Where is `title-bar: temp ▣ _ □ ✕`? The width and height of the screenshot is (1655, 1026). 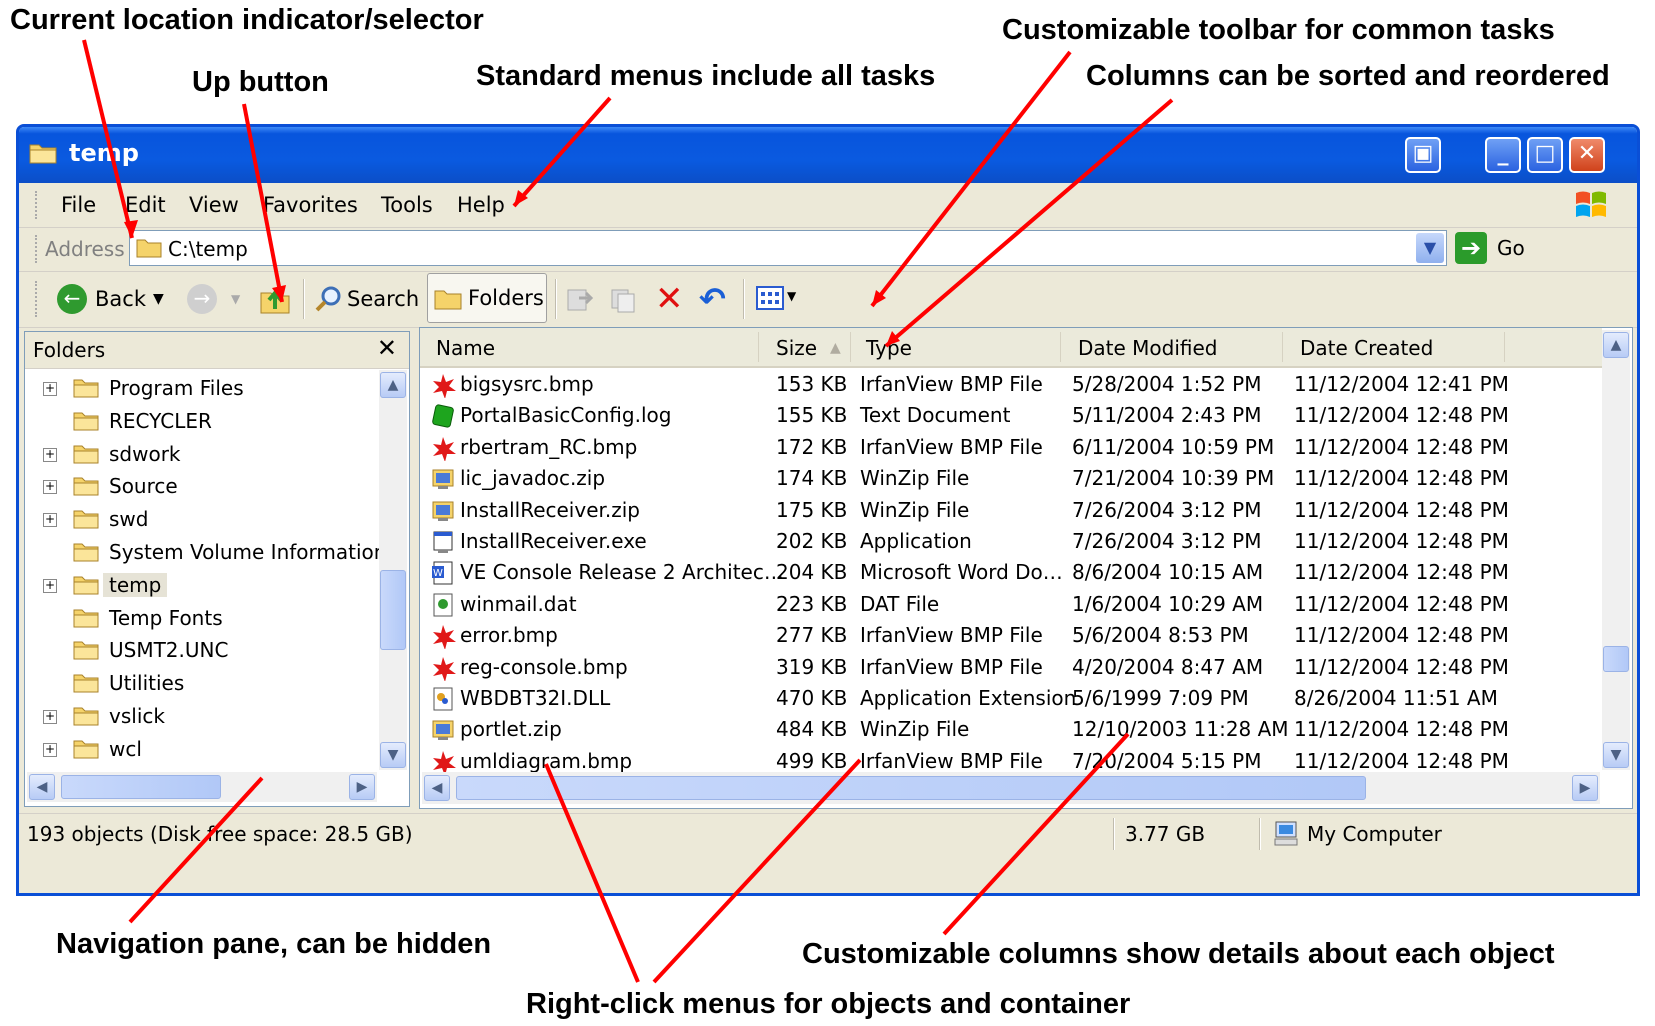
title-bar: temp ▣ _ □ ✕ is located at coordinates (828, 155).